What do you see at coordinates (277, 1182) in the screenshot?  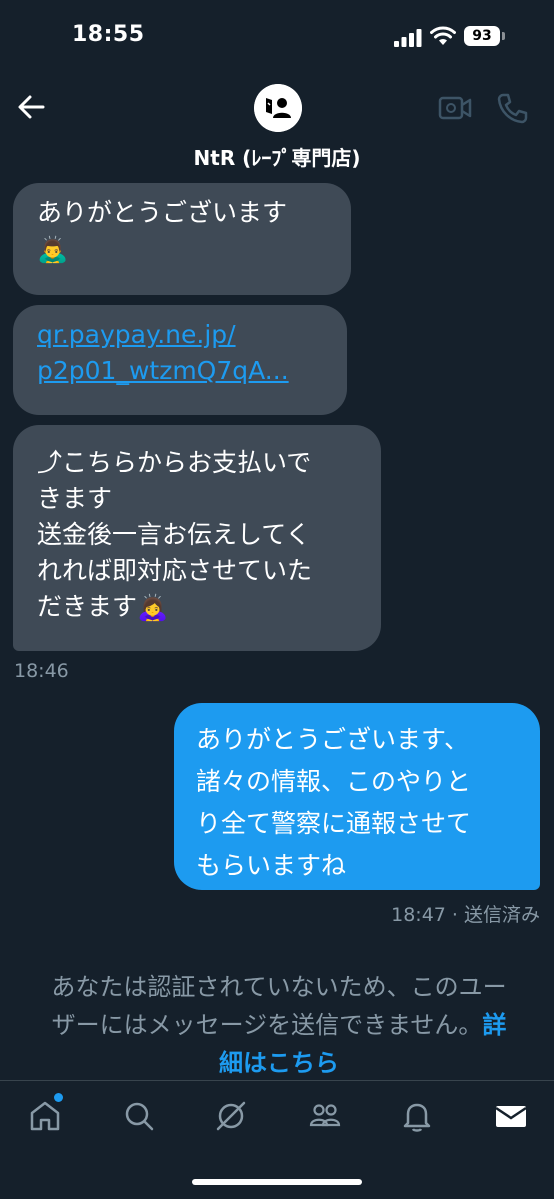 I see `home-indicator` at bounding box center [277, 1182].